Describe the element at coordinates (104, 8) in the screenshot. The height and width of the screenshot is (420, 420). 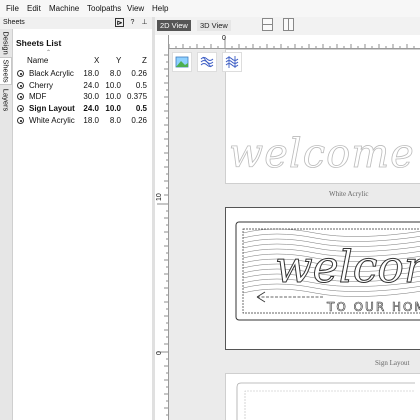
I see `menu-toolpaths: Toolpaths` at that location.